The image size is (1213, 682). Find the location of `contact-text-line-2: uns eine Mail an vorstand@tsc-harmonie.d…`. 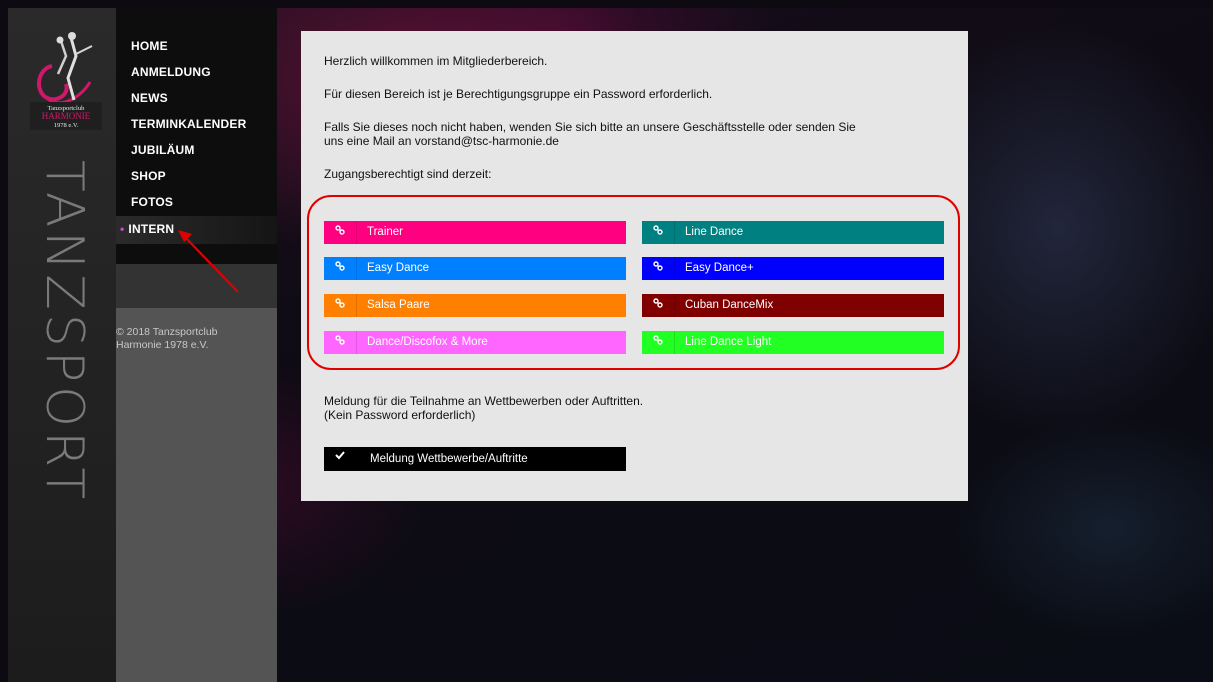

contact-text-line-2: uns eine Mail an vorstand@tsc-harmonie.d… is located at coordinates (441, 141).